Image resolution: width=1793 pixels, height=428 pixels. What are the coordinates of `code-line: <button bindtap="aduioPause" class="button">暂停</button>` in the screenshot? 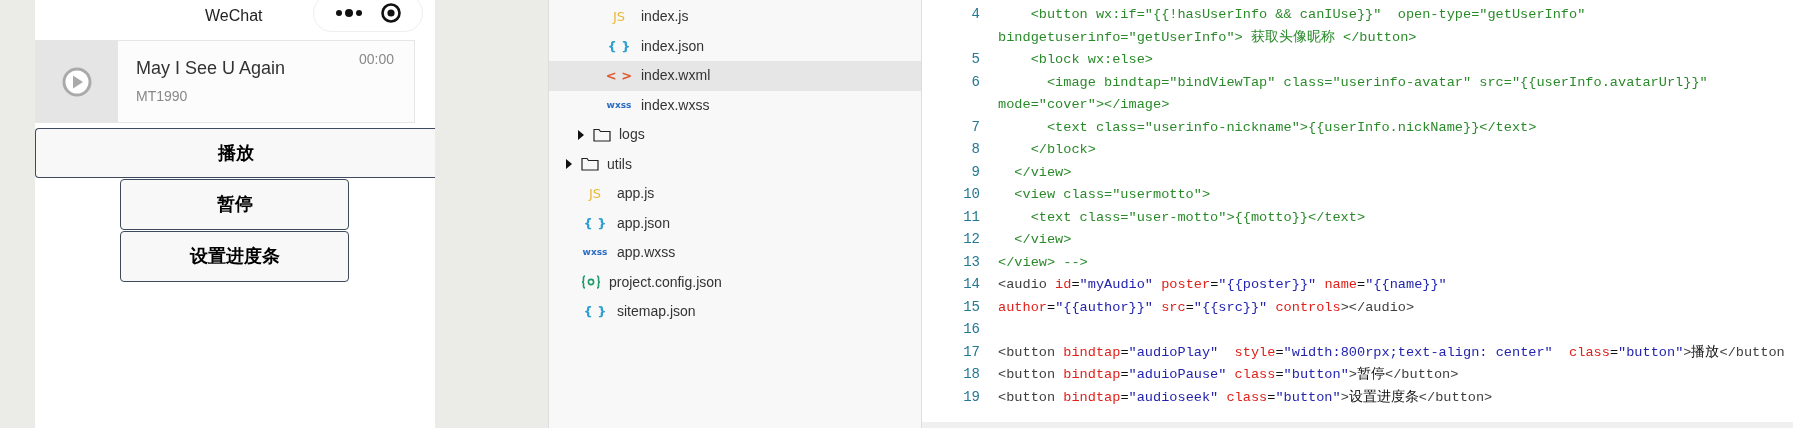 It's located at (1228, 375).